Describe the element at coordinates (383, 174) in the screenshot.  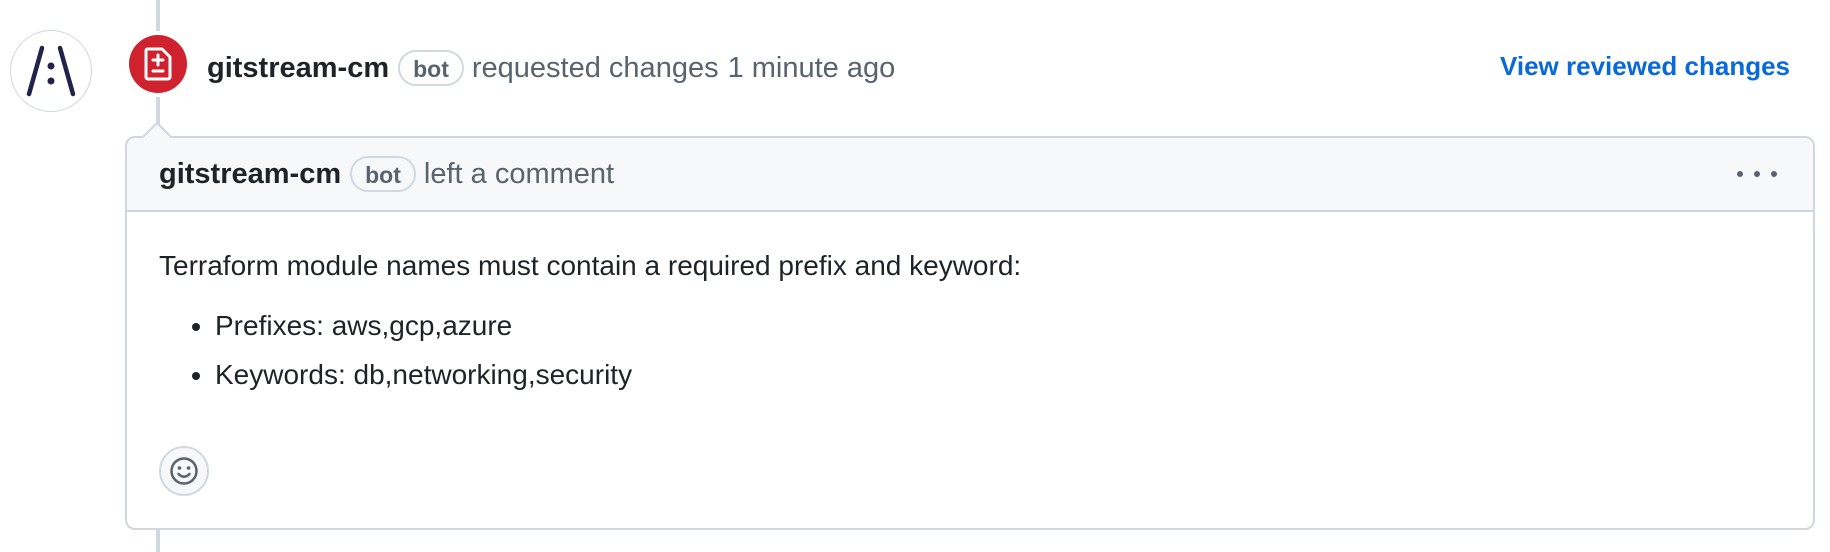
I see `comment-bot-label: bot` at that location.